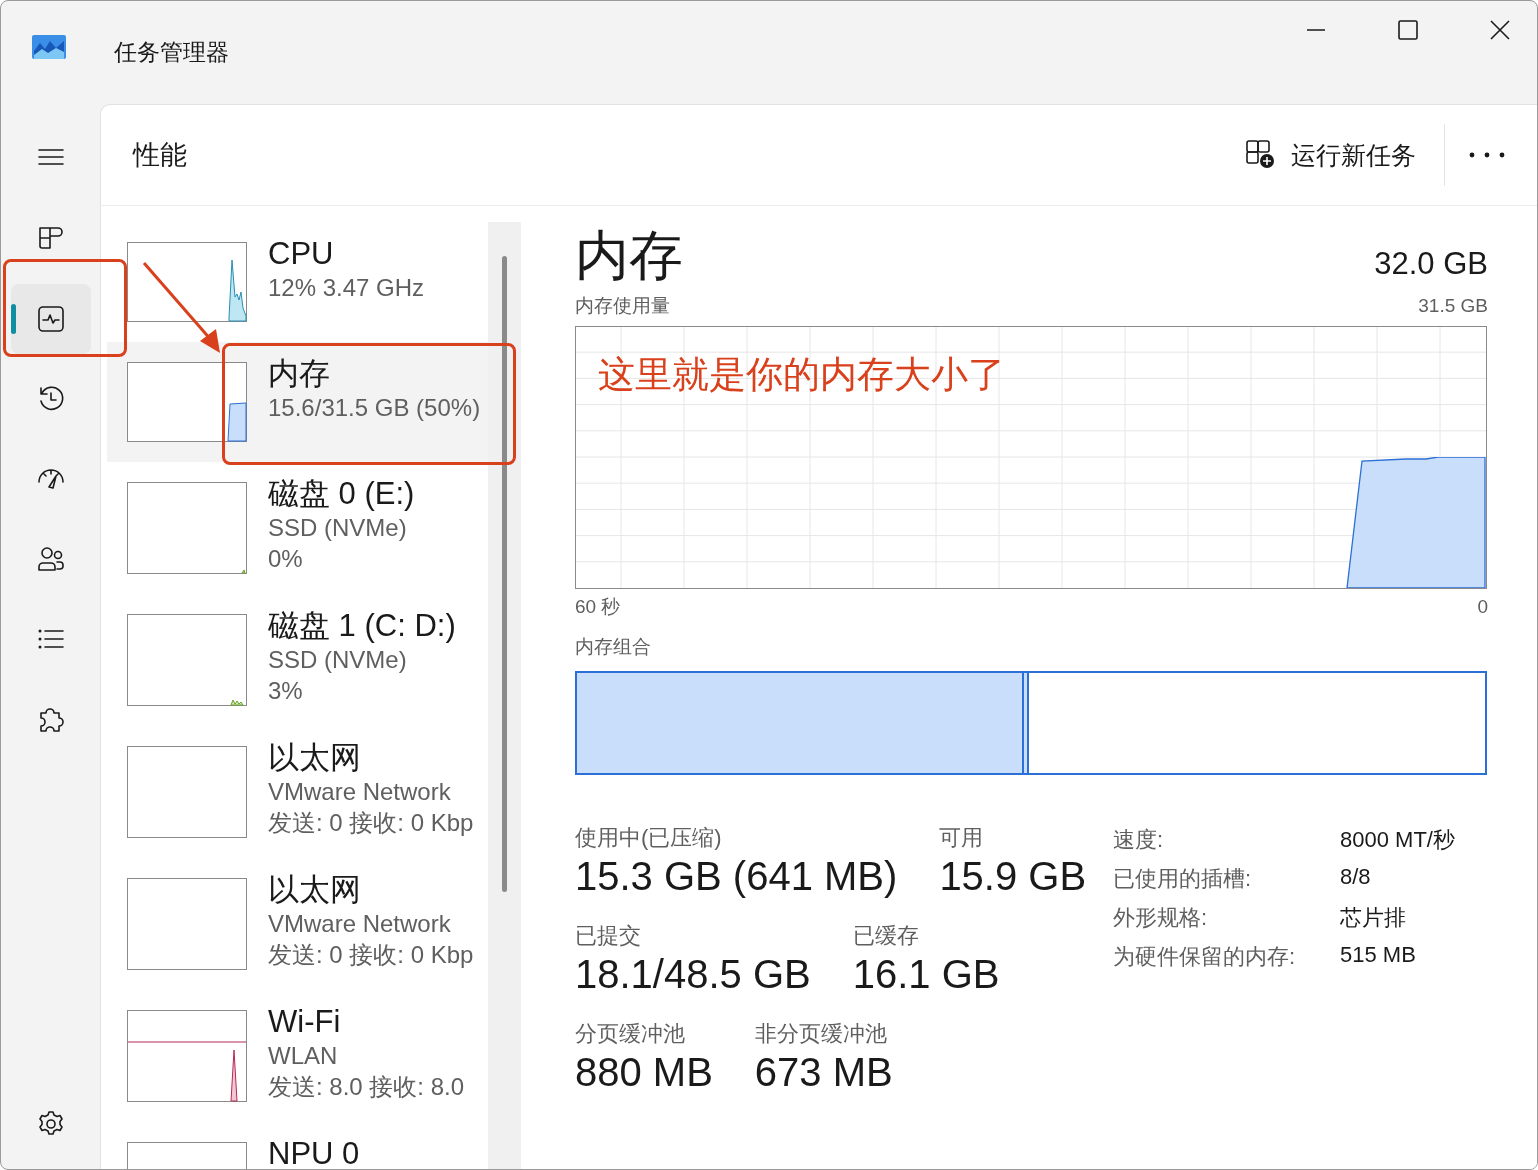 This screenshot has height=1170, width=1538. Describe the element at coordinates (644, 1072) in the screenshot. I see `stat-value: 880 MB` at that location.